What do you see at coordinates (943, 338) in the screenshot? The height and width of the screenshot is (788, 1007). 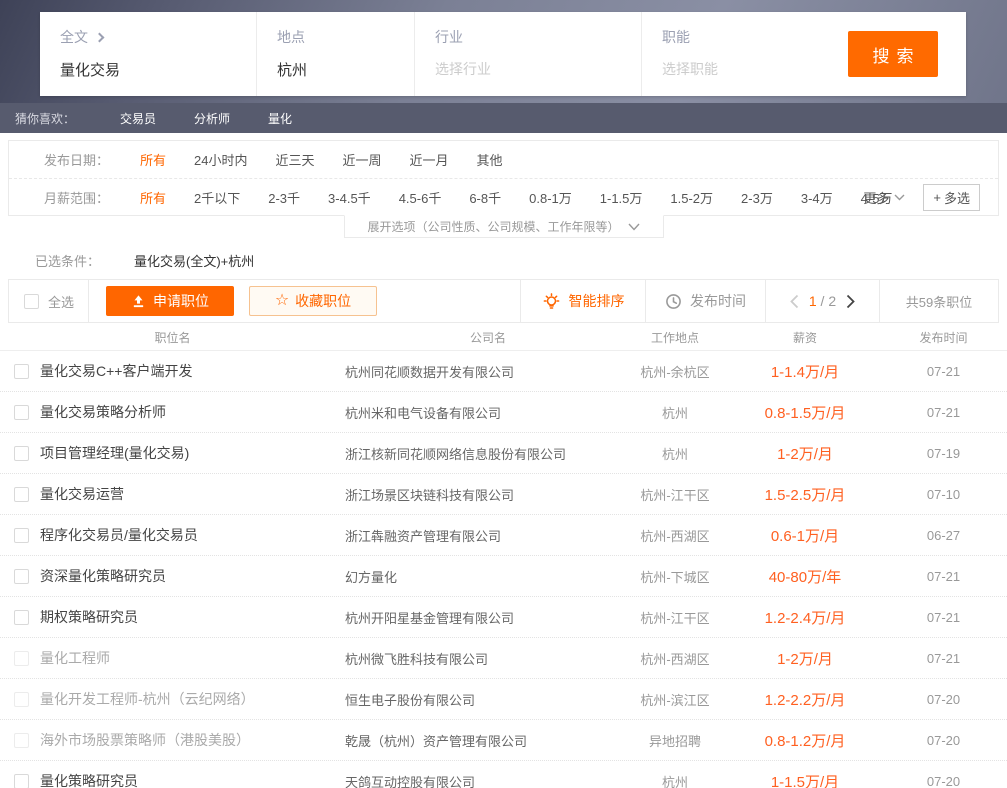 I see `header-date: 发布时间` at bounding box center [943, 338].